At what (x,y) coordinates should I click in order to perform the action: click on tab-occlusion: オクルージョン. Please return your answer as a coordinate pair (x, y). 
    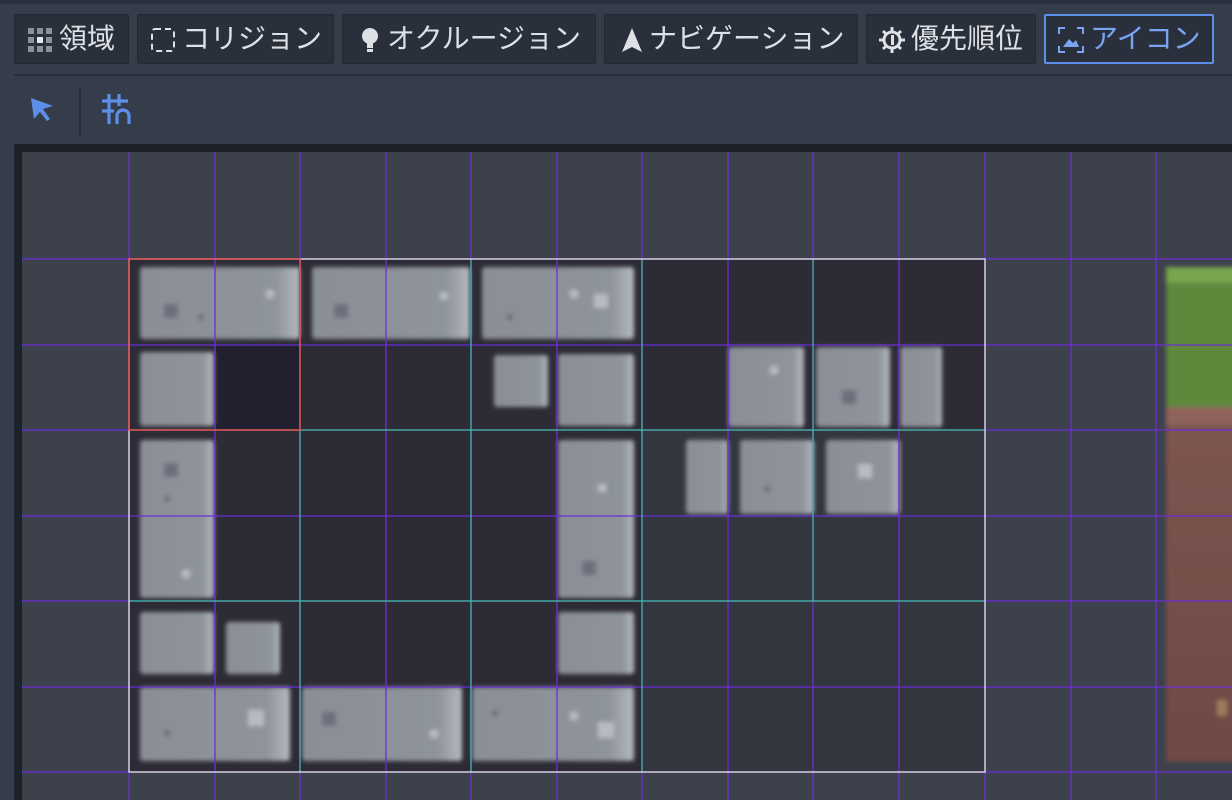
    Looking at the image, I should click on (469, 39).